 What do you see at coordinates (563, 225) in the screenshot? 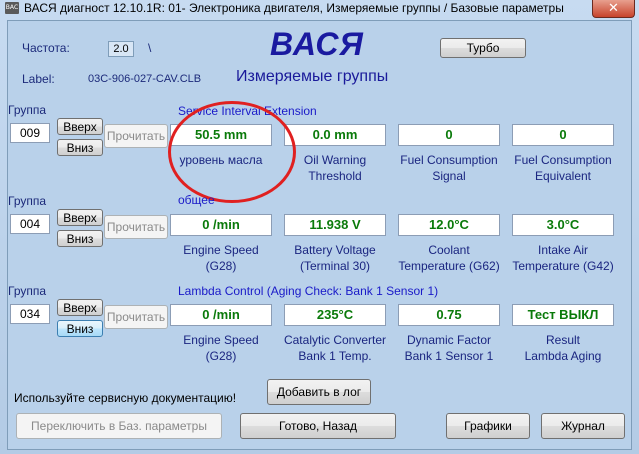
I see `measure-value: 3.0°C` at bounding box center [563, 225].